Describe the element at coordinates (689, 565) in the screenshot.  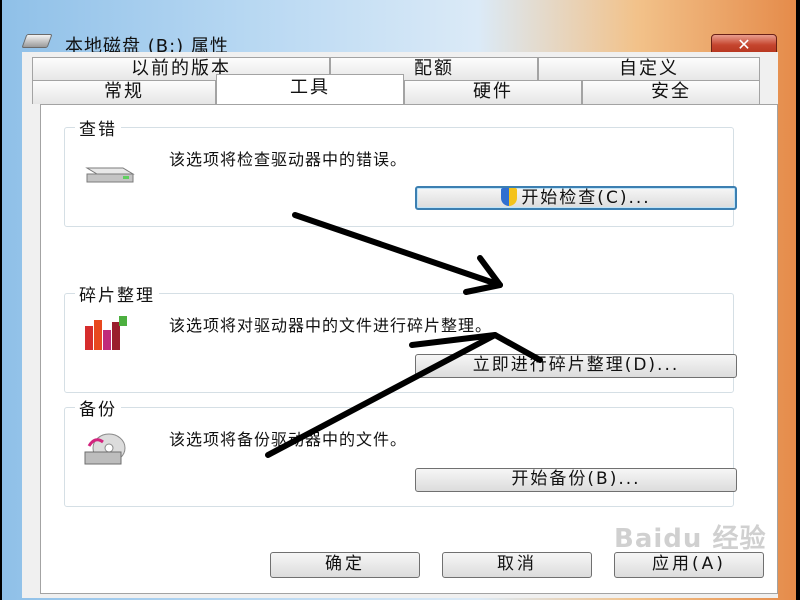
I see `apply-button: 应用(A)` at that location.